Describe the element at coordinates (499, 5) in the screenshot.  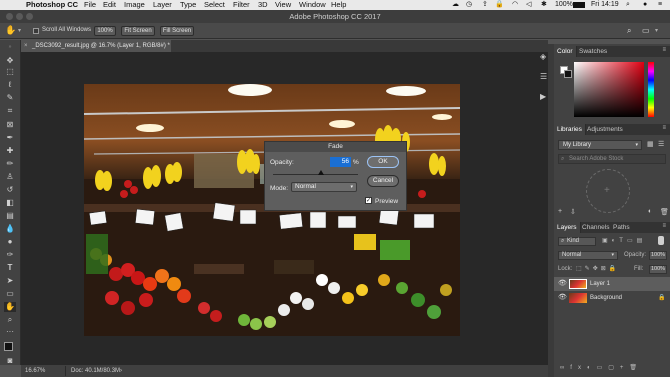
I see `lock-status-icon: 🔒` at that location.